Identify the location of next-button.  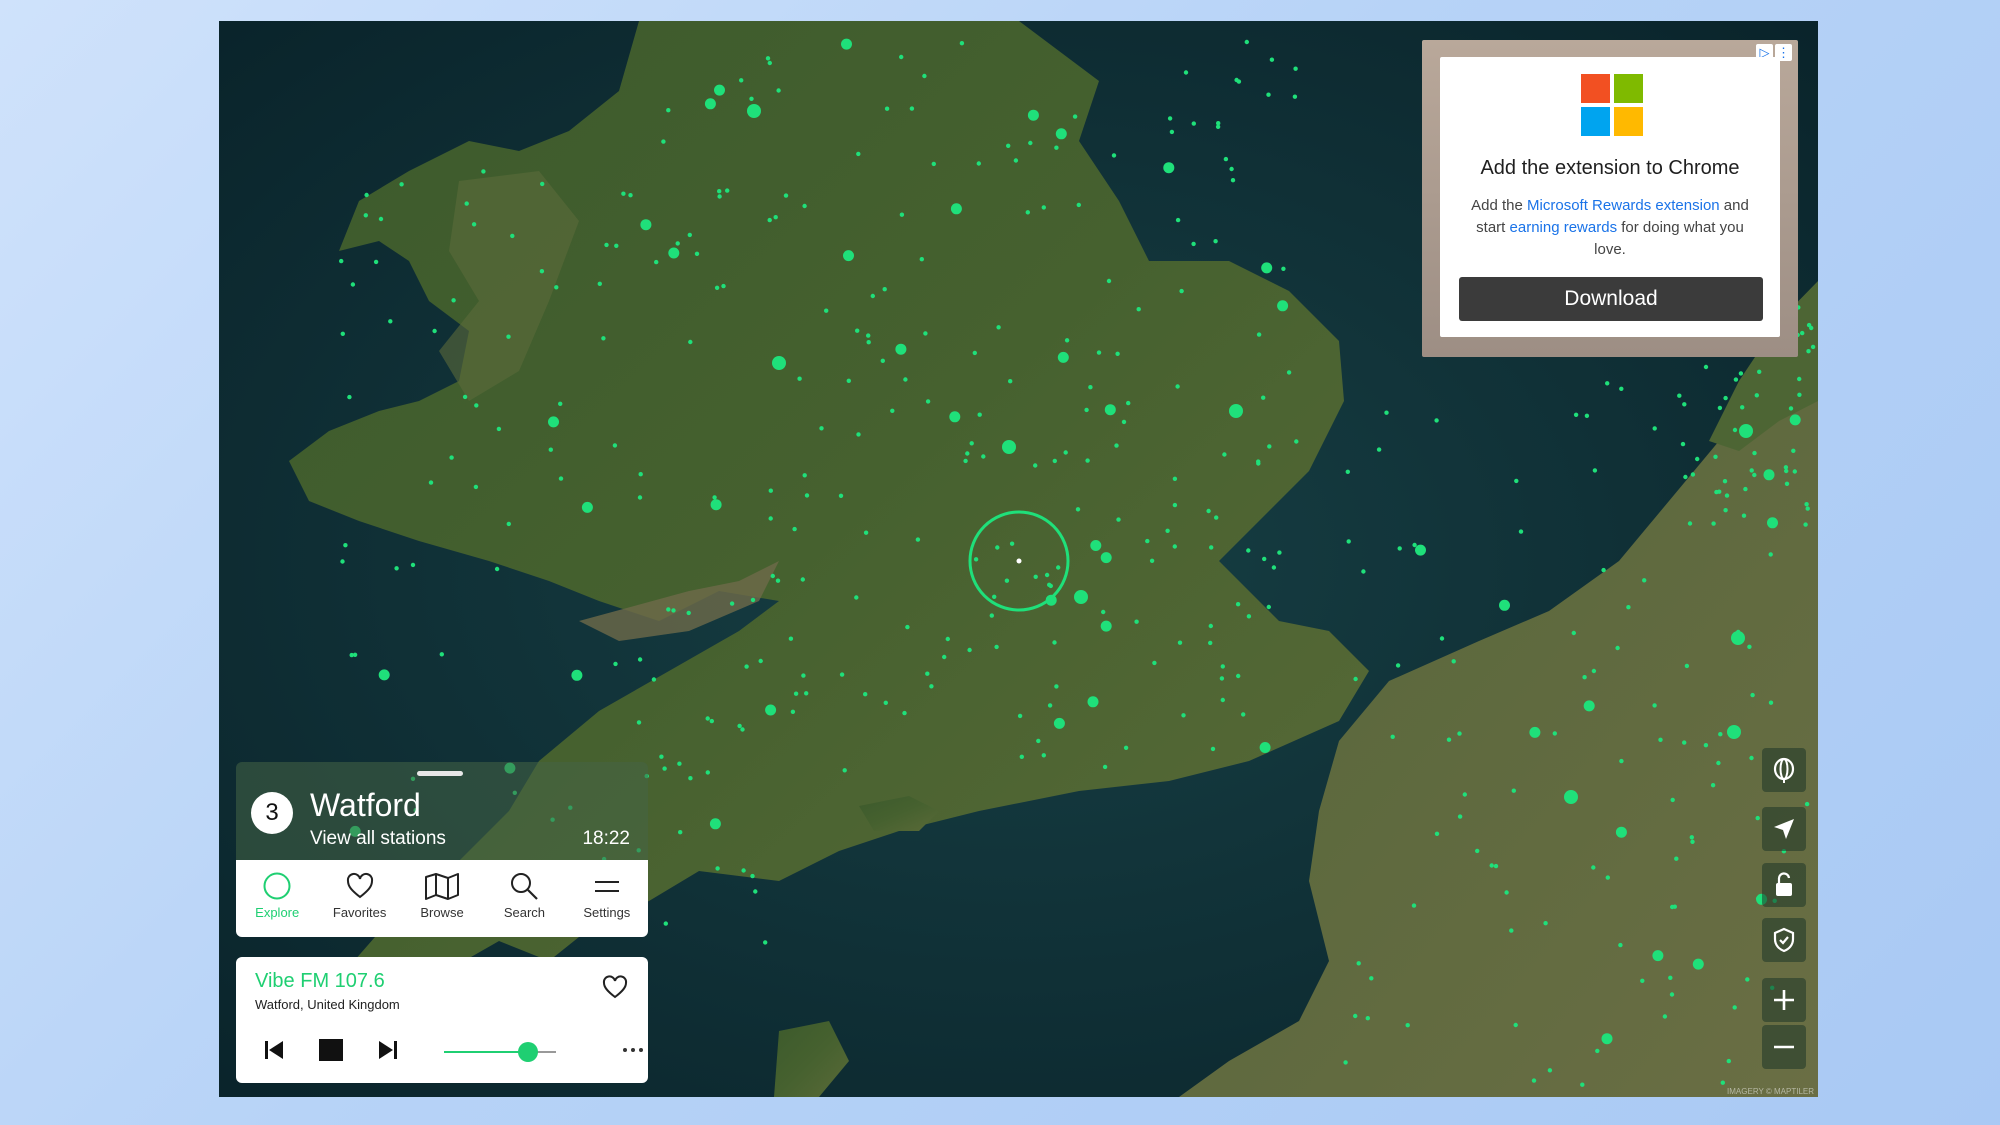
(388, 1052).